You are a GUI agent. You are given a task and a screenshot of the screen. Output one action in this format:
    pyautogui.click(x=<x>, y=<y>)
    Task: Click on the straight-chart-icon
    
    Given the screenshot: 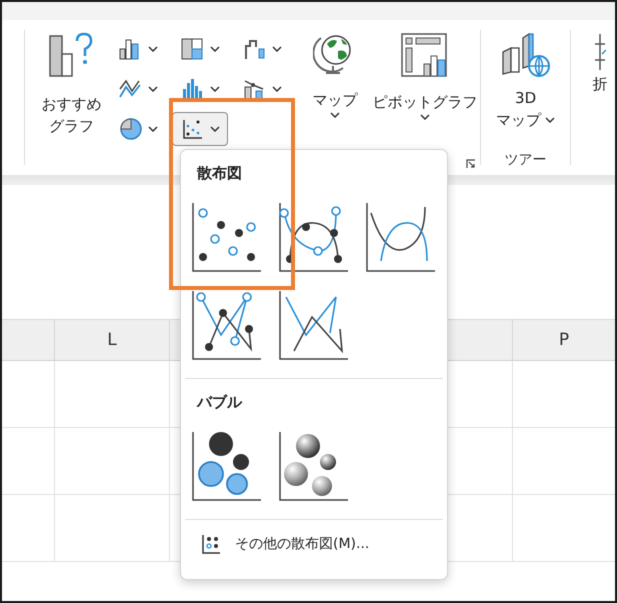 What is the action you would take?
    pyautogui.click(x=314, y=325)
    